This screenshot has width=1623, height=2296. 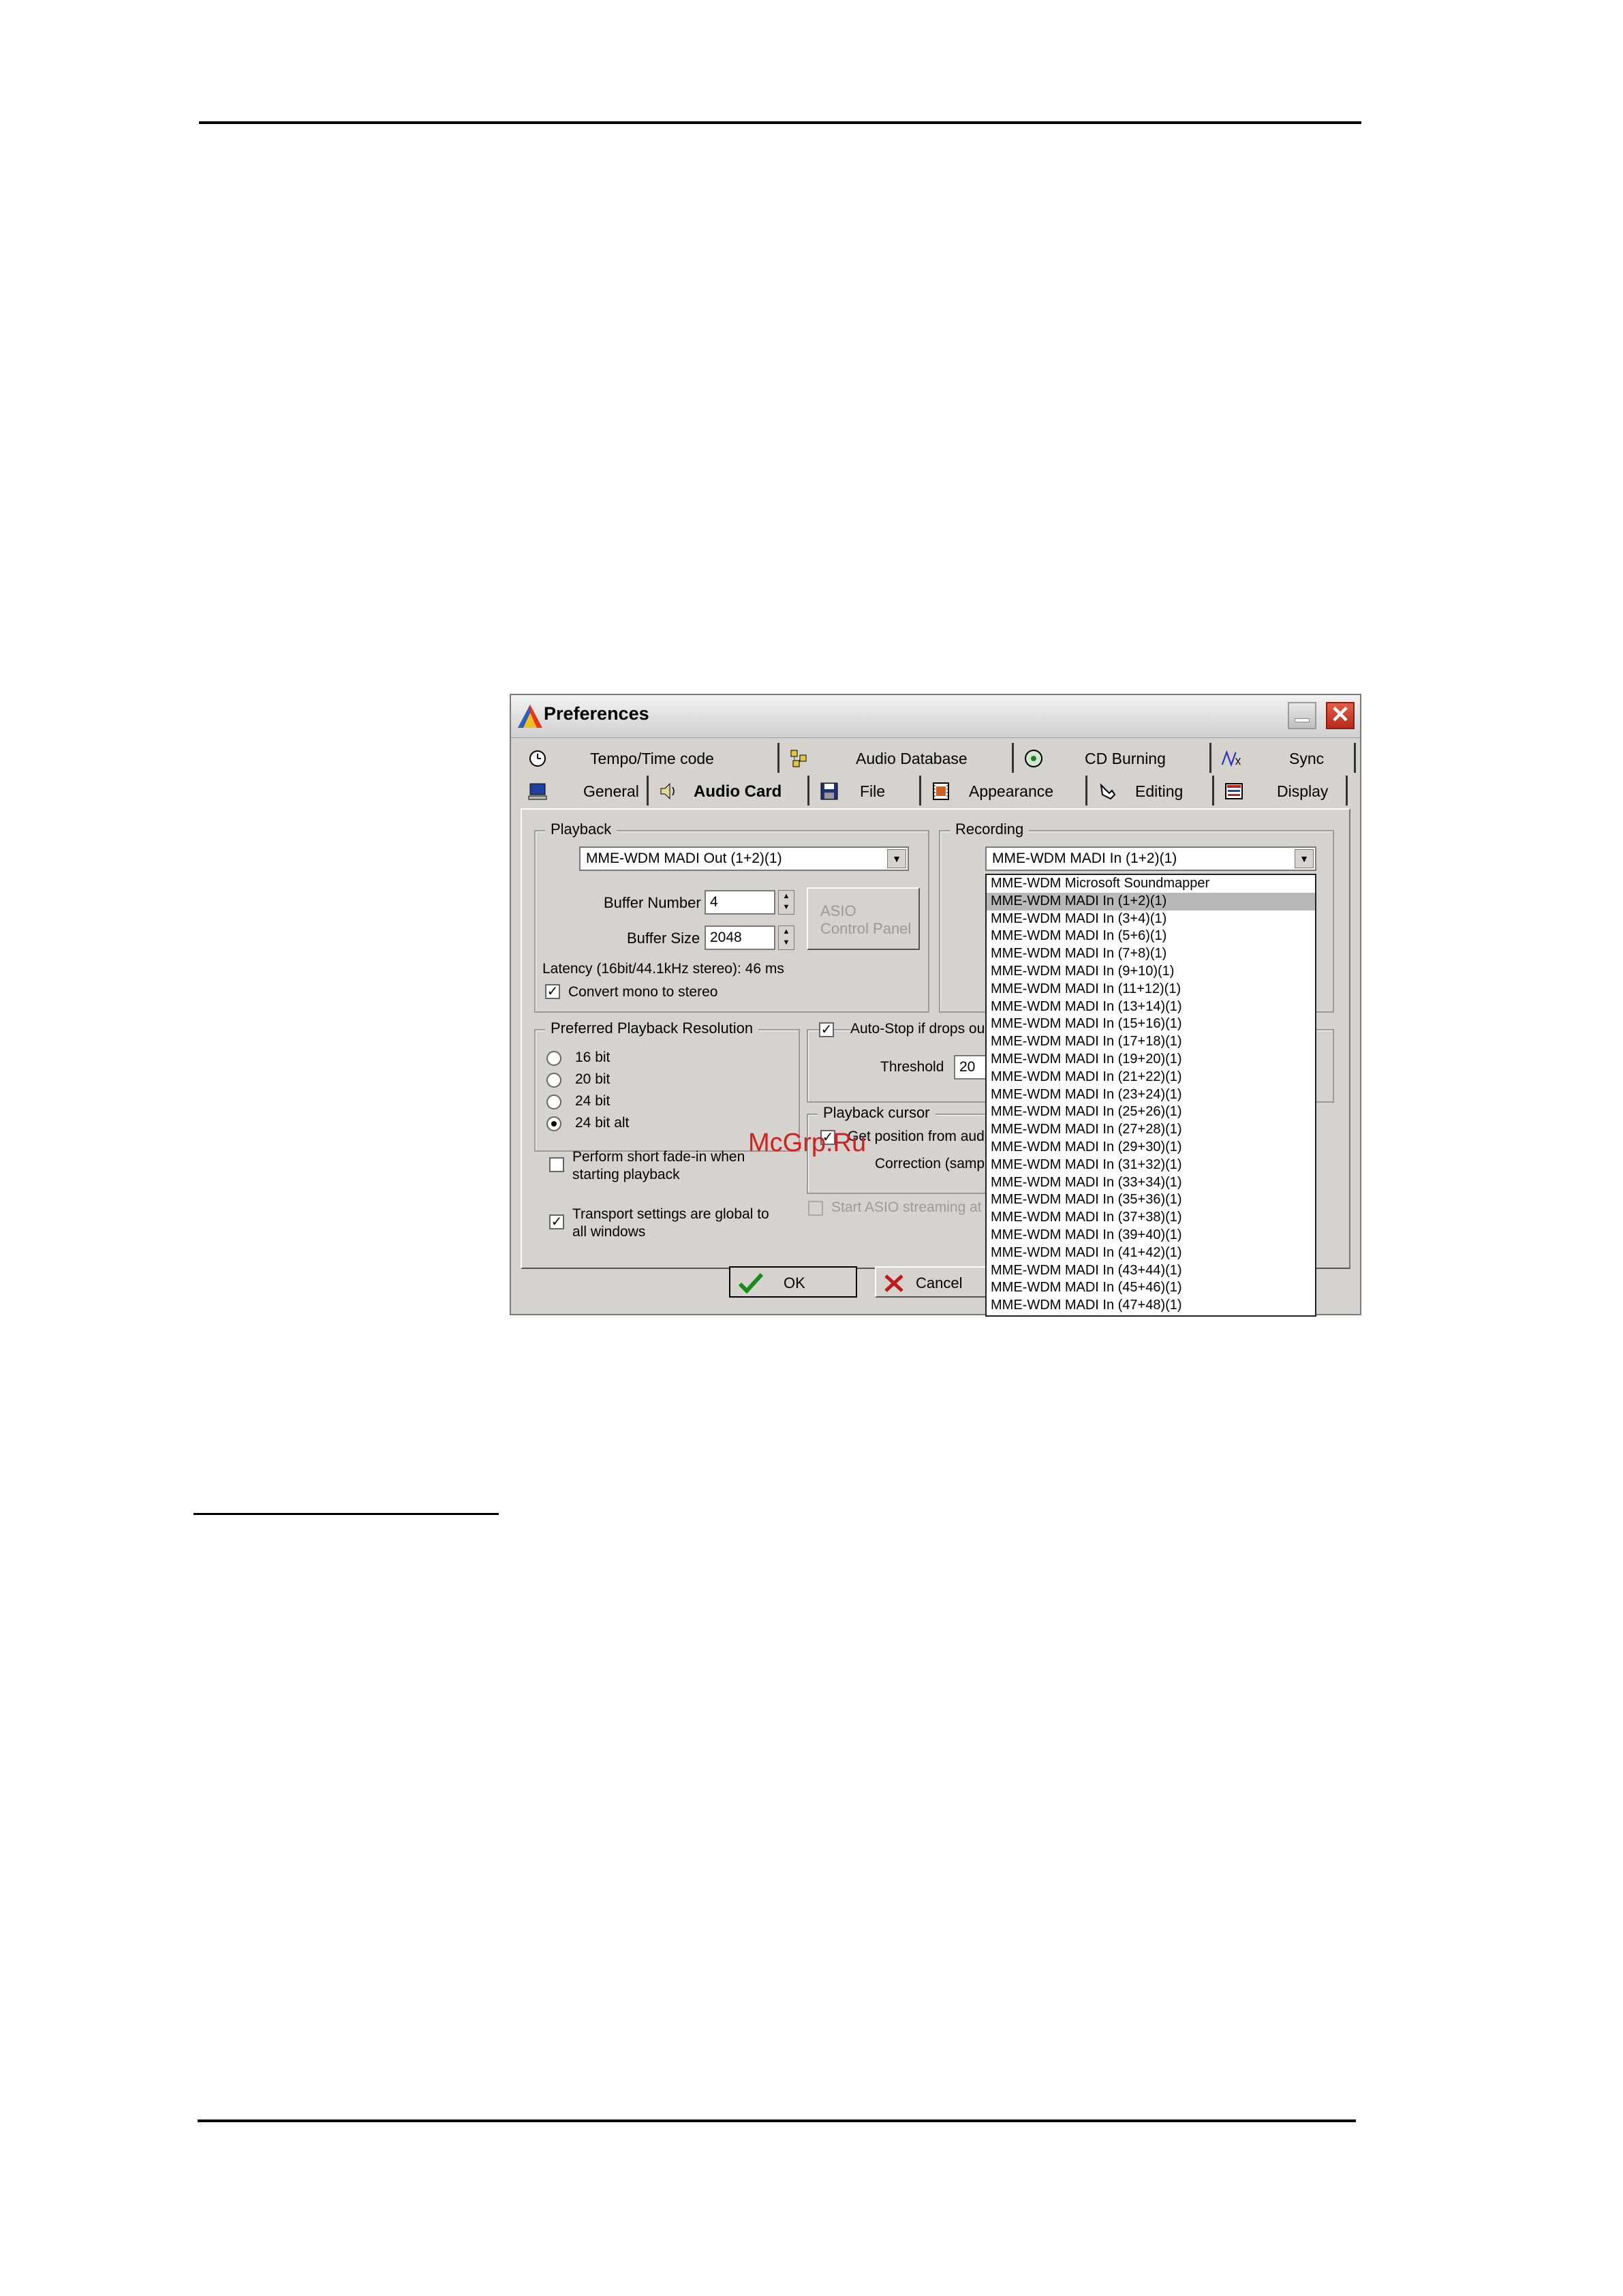 I want to click on dropdown-option: MME-WDM MADI In (47+48)(1), so click(x=1151, y=1306).